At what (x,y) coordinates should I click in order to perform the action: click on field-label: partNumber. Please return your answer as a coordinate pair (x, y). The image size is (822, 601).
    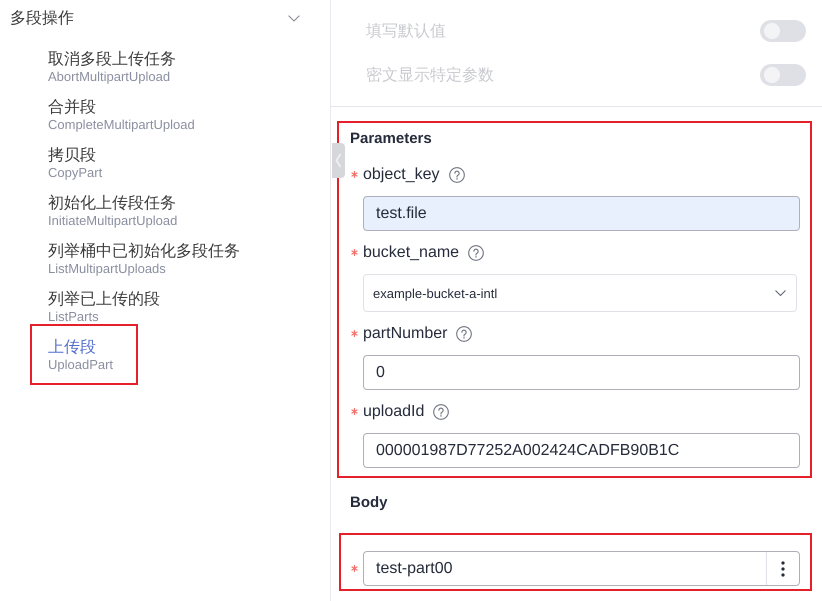
    Looking at the image, I should click on (405, 333).